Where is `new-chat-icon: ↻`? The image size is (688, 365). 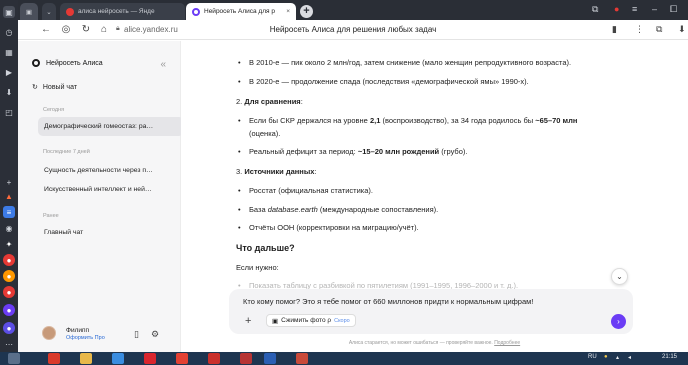 new-chat-icon: ↻ is located at coordinates (35, 87).